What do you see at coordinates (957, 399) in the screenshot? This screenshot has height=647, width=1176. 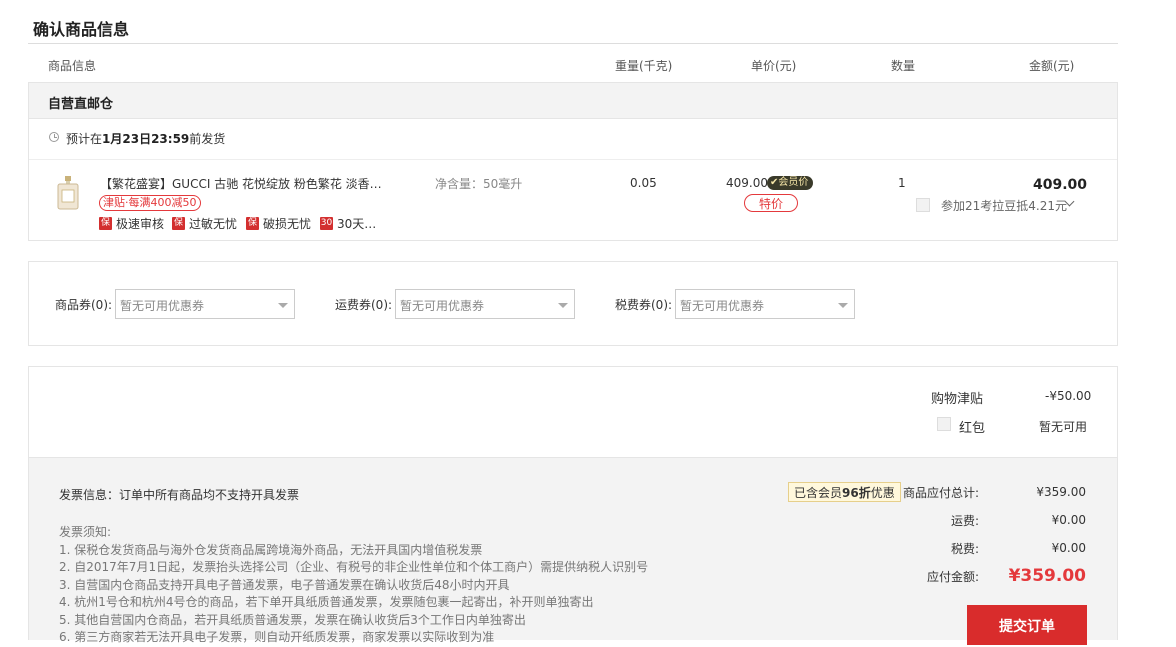 I see `subsidy-label: 购物津贴` at bounding box center [957, 399].